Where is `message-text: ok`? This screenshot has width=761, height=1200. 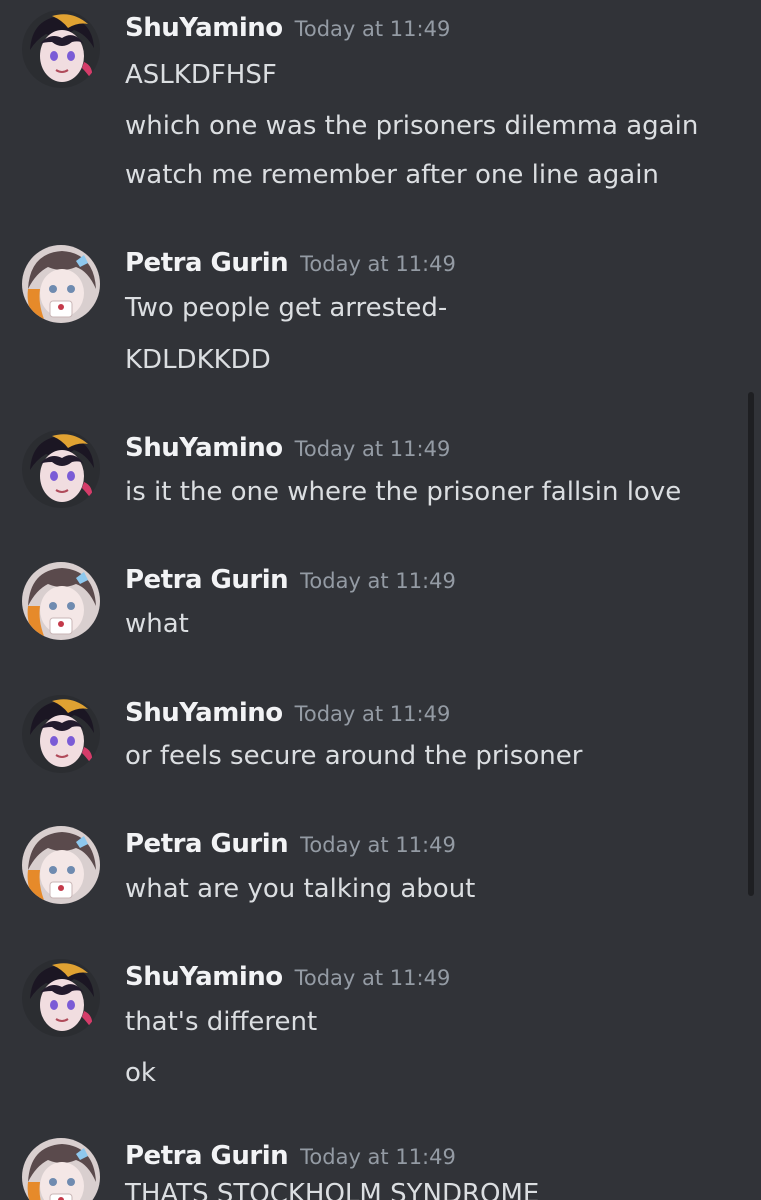 message-text: ok is located at coordinates (140, 1073).